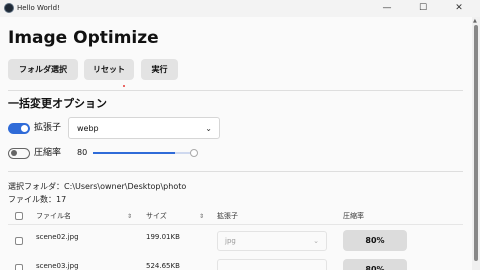 Image resolution: width=480 pixels, height=270 pixels. What do you see at coordinates (387, 8) in the screenshot?
I see `minimize-button: —` at bounding box center [387, 8].